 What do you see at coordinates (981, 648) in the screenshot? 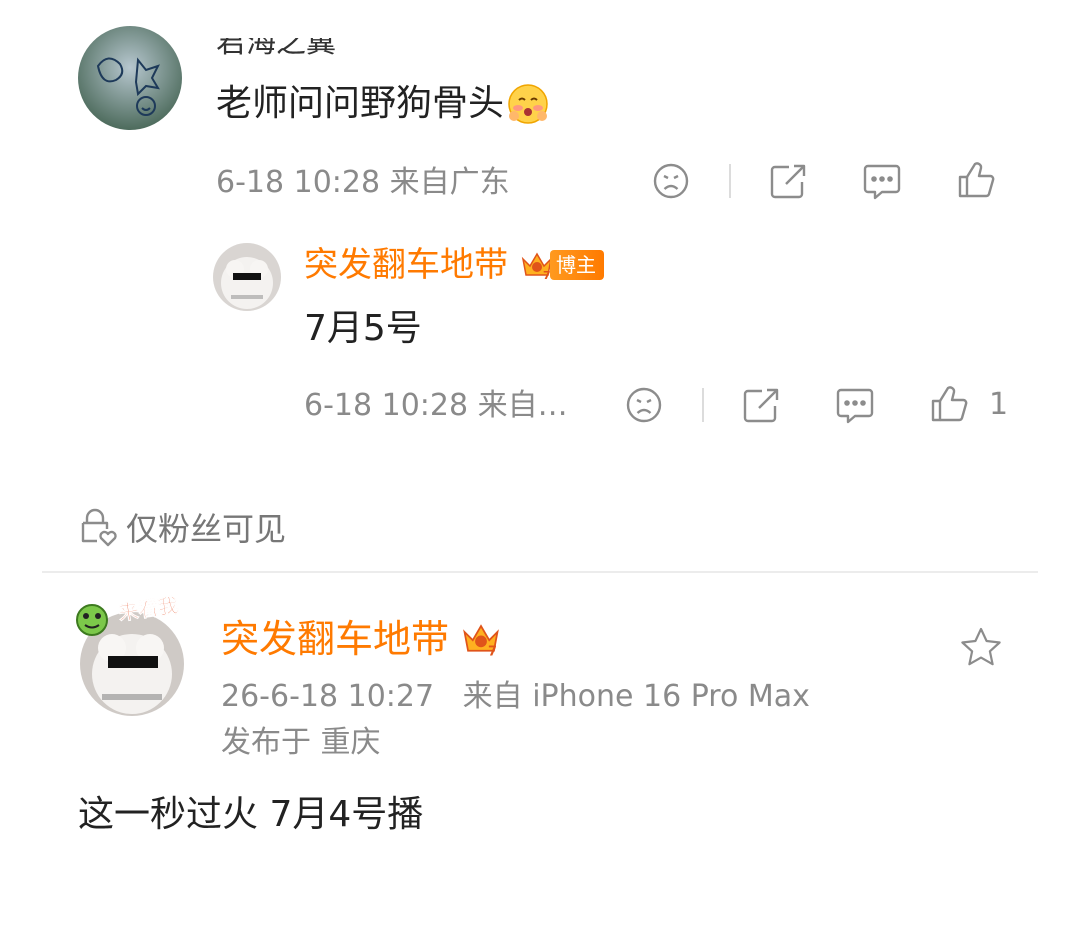
I see `star-favorite-icon` at bounding box center [981, 648].